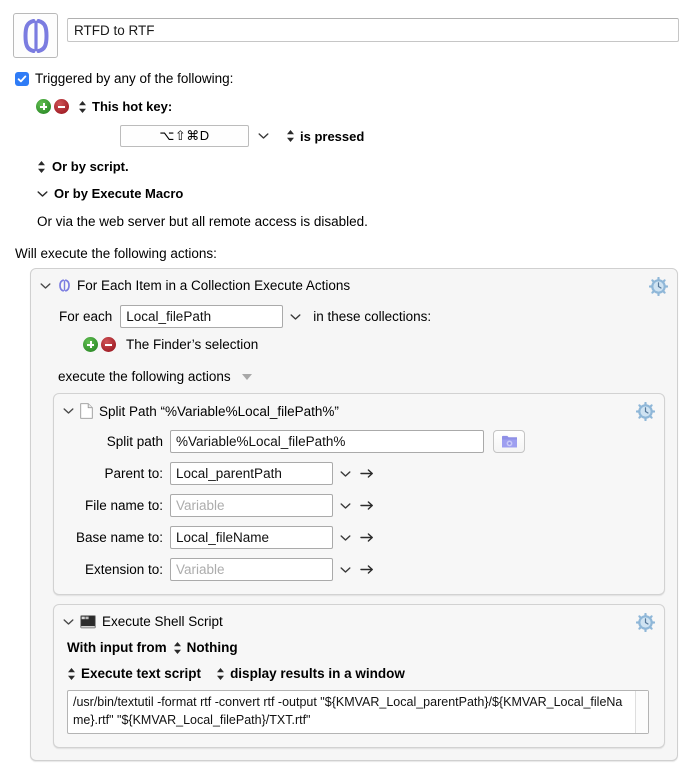 The width and height of the screenshot is (689, 772). What do you see at coordinates (116, 253) in the screenshot?
I see `actions-intro-label: Will execute the following actions:` at bounding box center [116, 253].